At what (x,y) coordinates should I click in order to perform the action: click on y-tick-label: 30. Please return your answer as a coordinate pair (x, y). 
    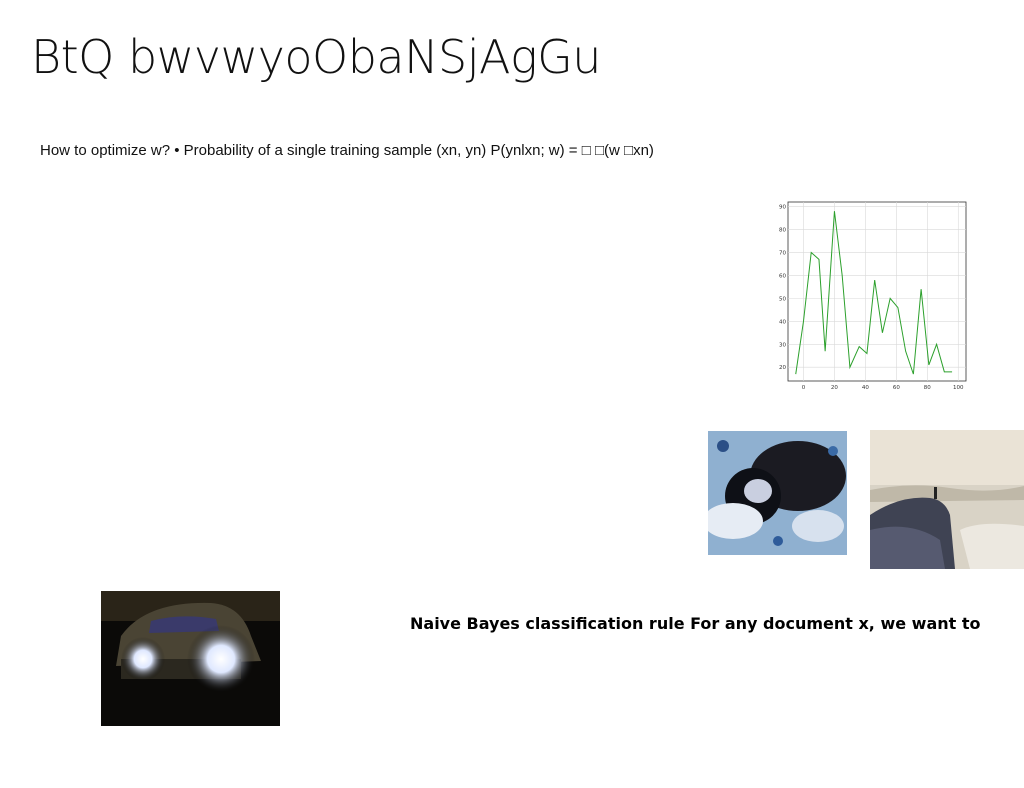
    Looking at the image, I should click on (782, 345).